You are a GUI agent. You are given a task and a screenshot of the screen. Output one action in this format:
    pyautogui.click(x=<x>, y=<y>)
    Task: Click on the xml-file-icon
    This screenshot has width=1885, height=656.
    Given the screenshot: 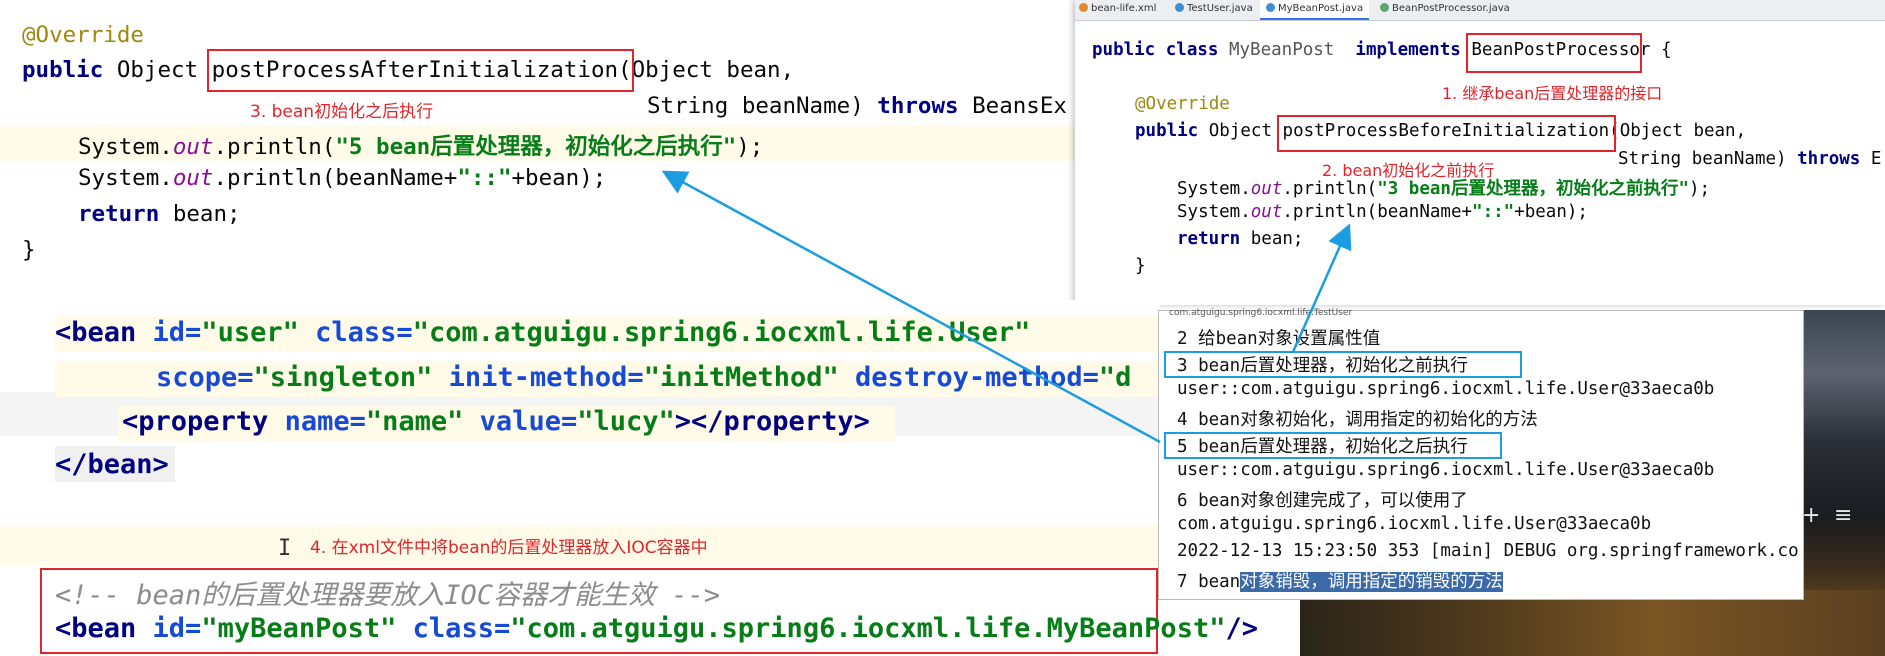 What is the action you would take?
    pyautogui.click(x=1083, y=7)
    